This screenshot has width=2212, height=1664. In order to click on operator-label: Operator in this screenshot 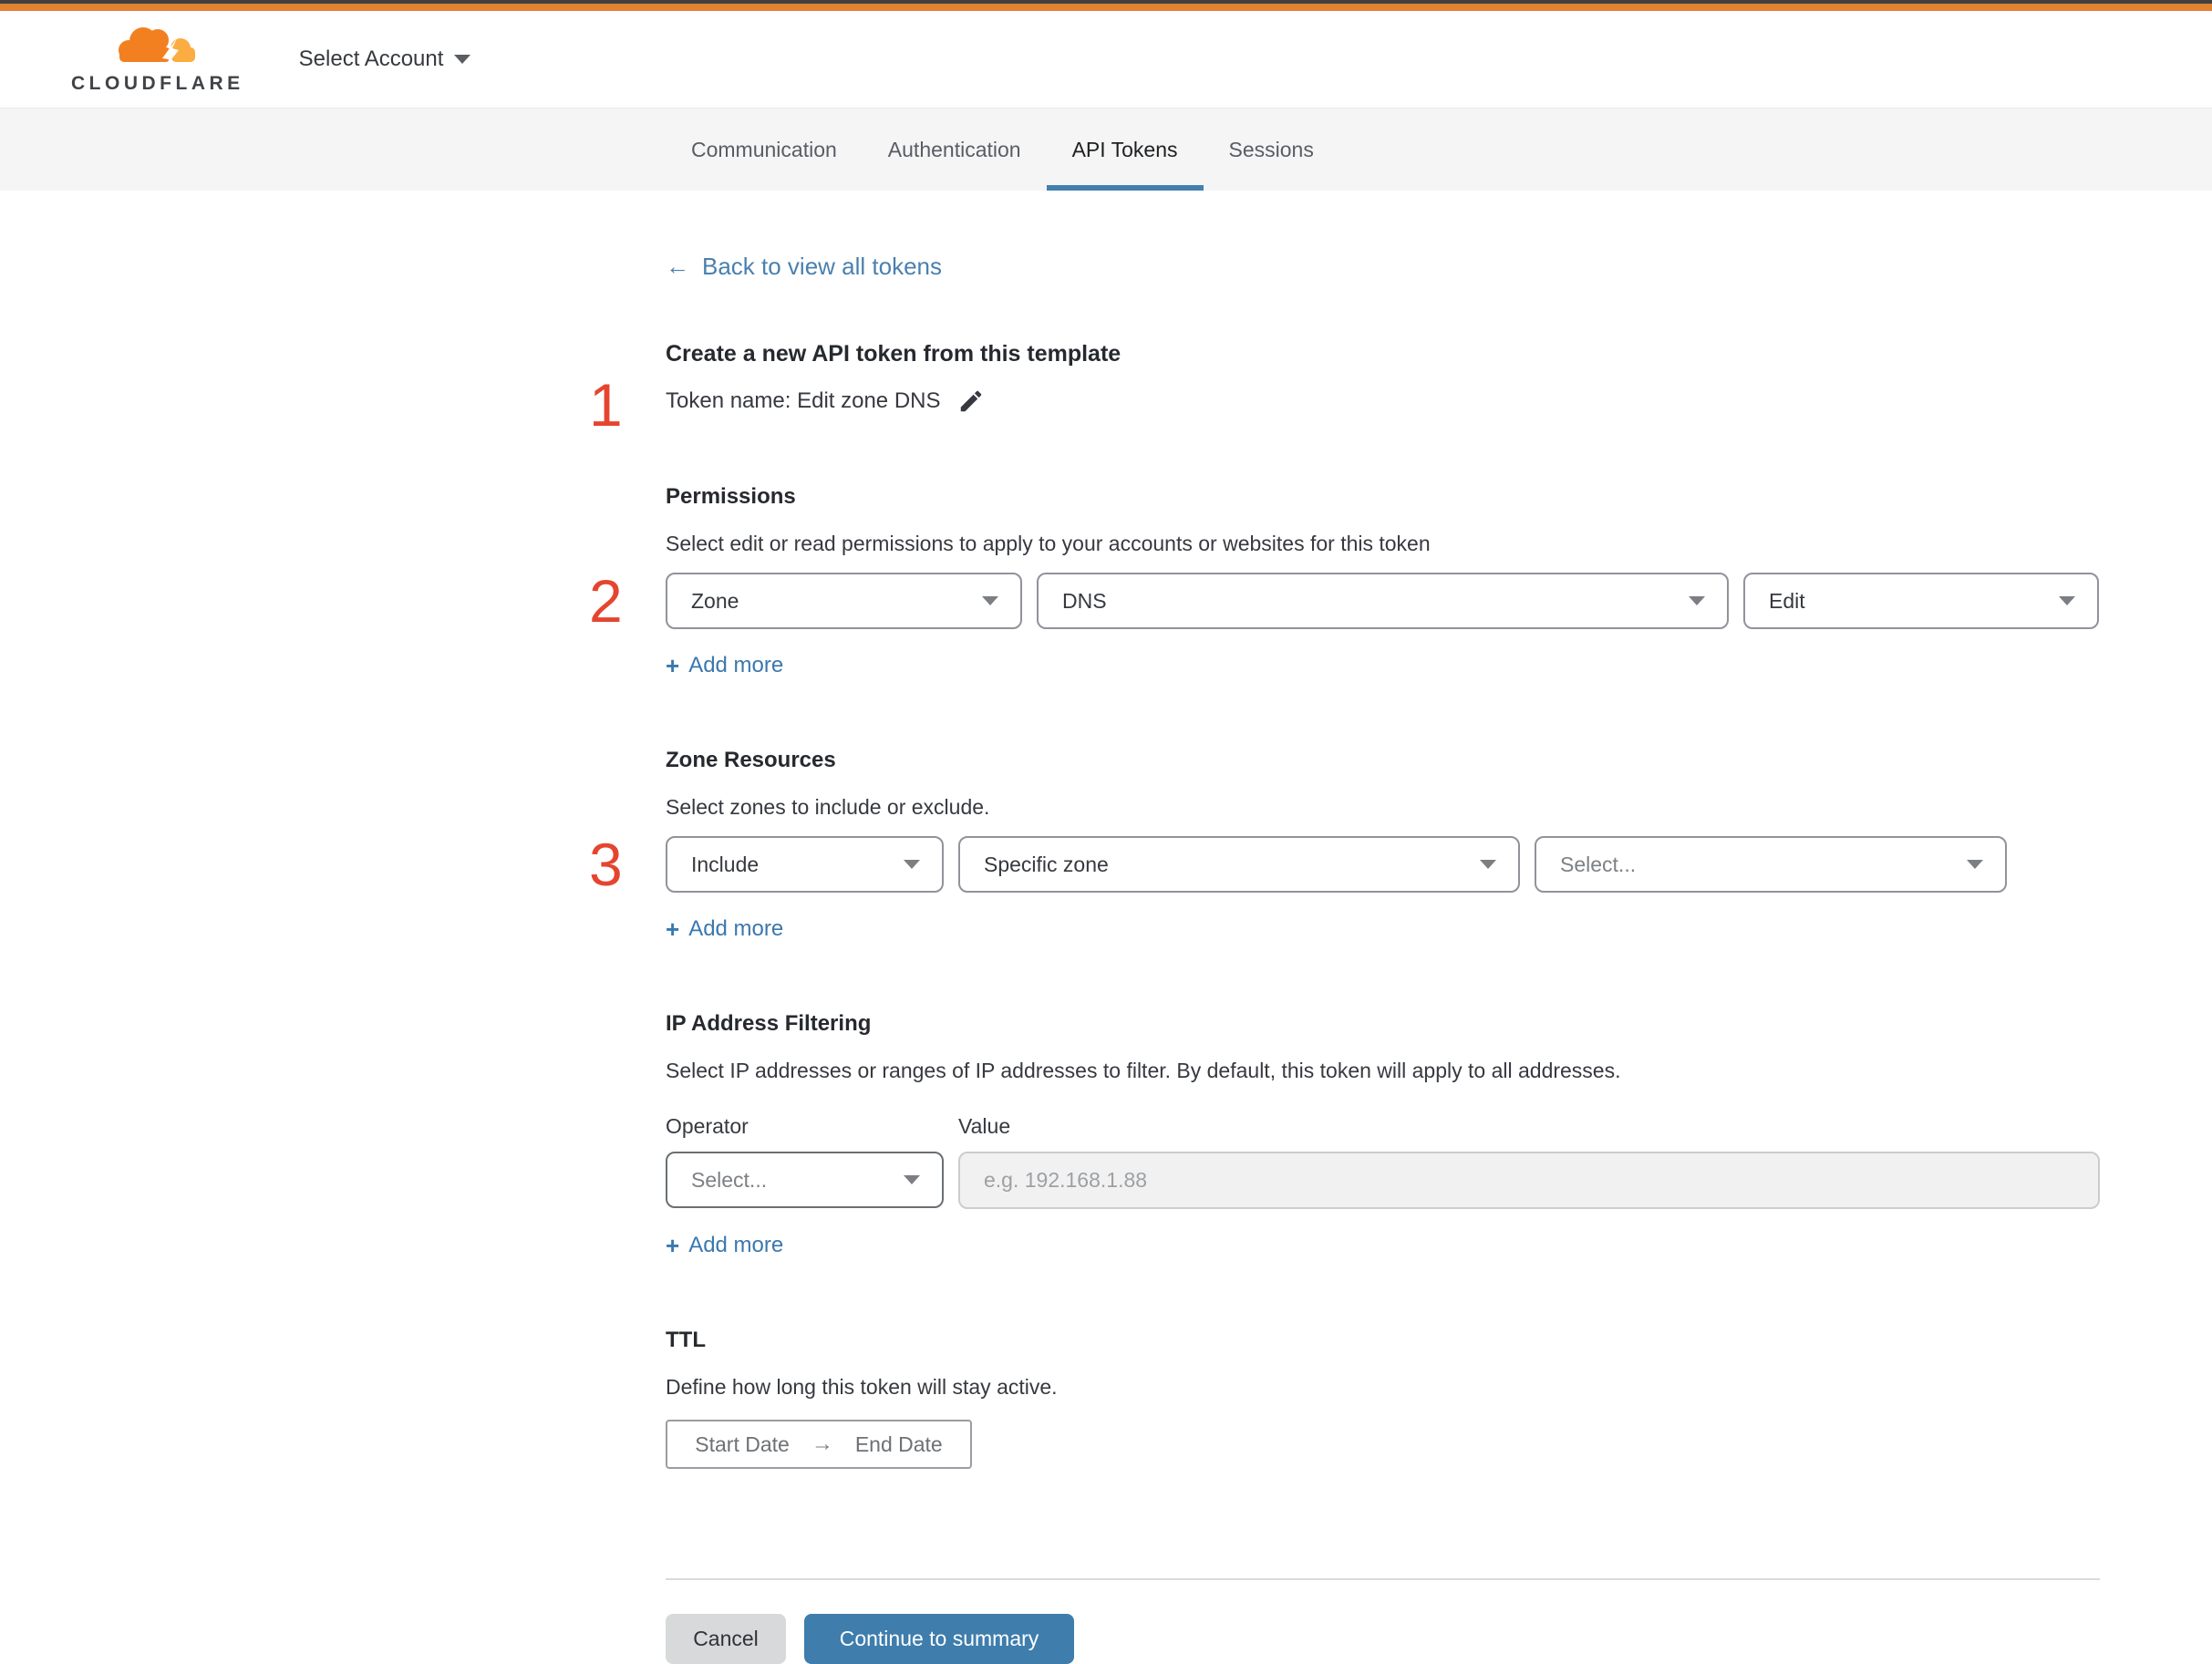, I will do `click(707, 1126)`.